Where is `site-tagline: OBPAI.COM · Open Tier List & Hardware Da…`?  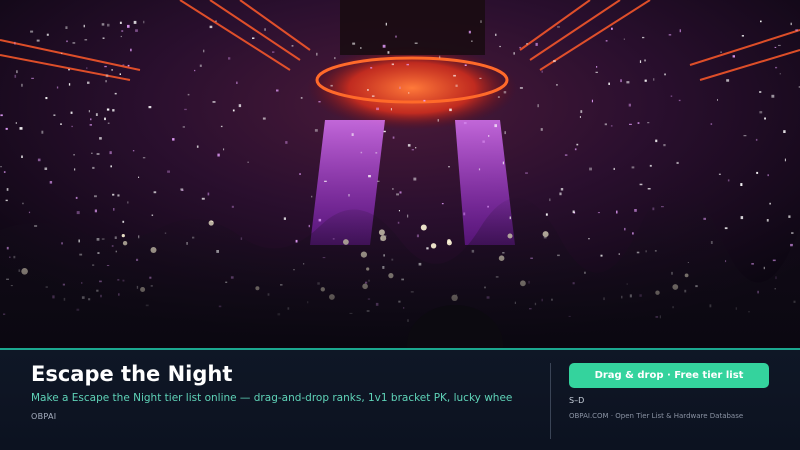
site-tagline: OBPAI.COM · Open Tier List & Hardware Da… is located at coordinates (656, 416).